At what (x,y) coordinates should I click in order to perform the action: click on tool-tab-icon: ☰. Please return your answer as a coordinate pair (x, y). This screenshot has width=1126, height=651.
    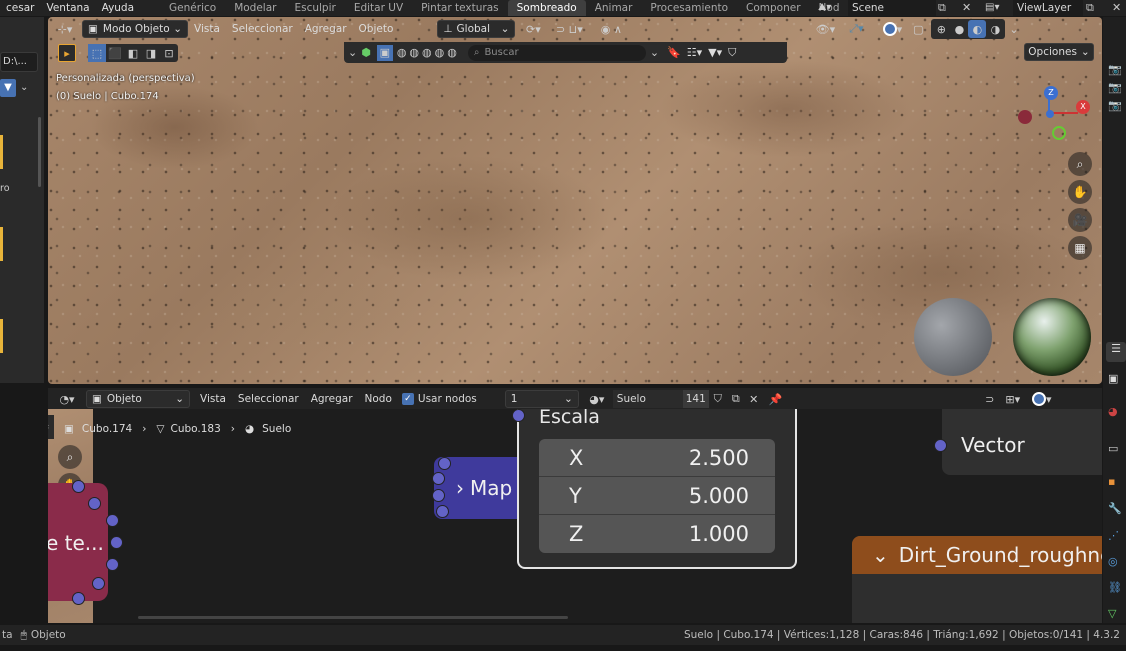
    Looking at the image, I should click on (1116, 352).